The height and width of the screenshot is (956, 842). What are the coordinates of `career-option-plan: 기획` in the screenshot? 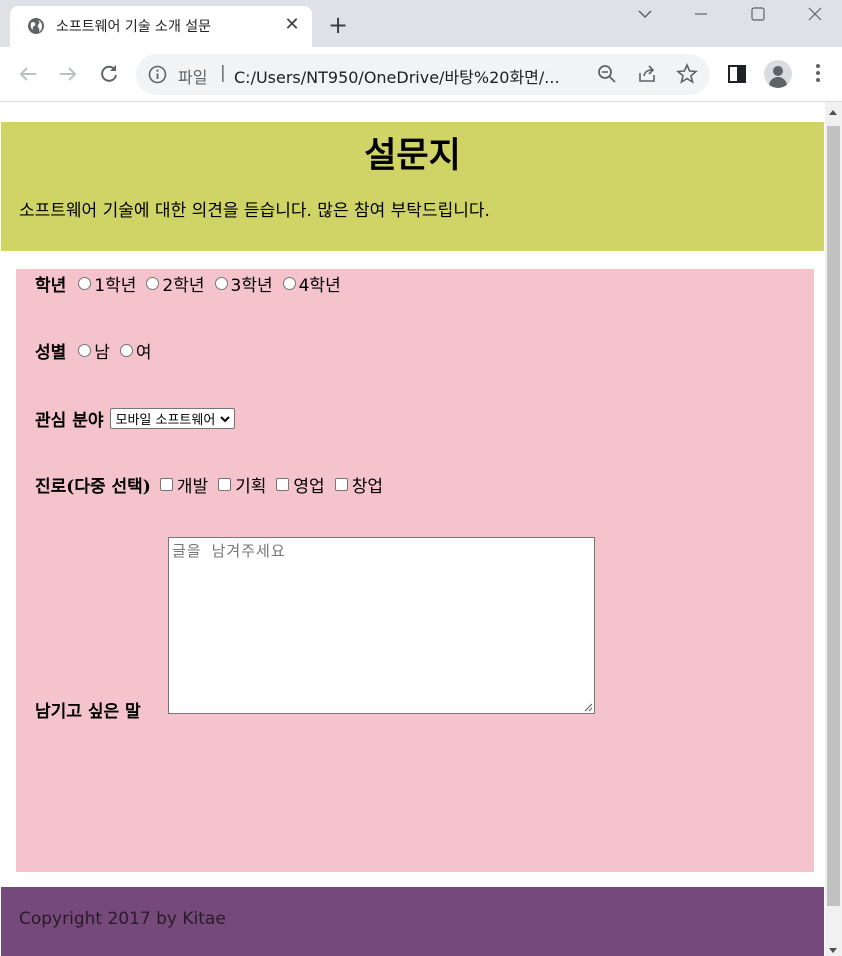 It's located at (242, 484).